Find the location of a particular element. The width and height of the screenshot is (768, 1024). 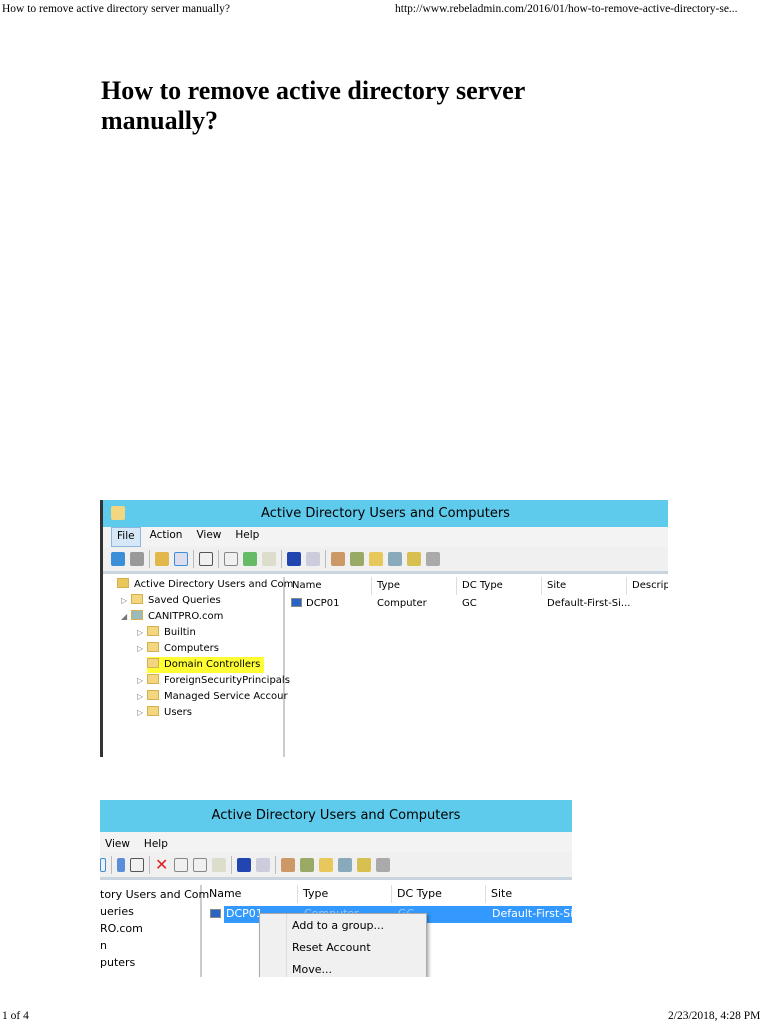

print-datetime: 2/23/2018, 4:28 PM is located at coordinates (714, 1016).